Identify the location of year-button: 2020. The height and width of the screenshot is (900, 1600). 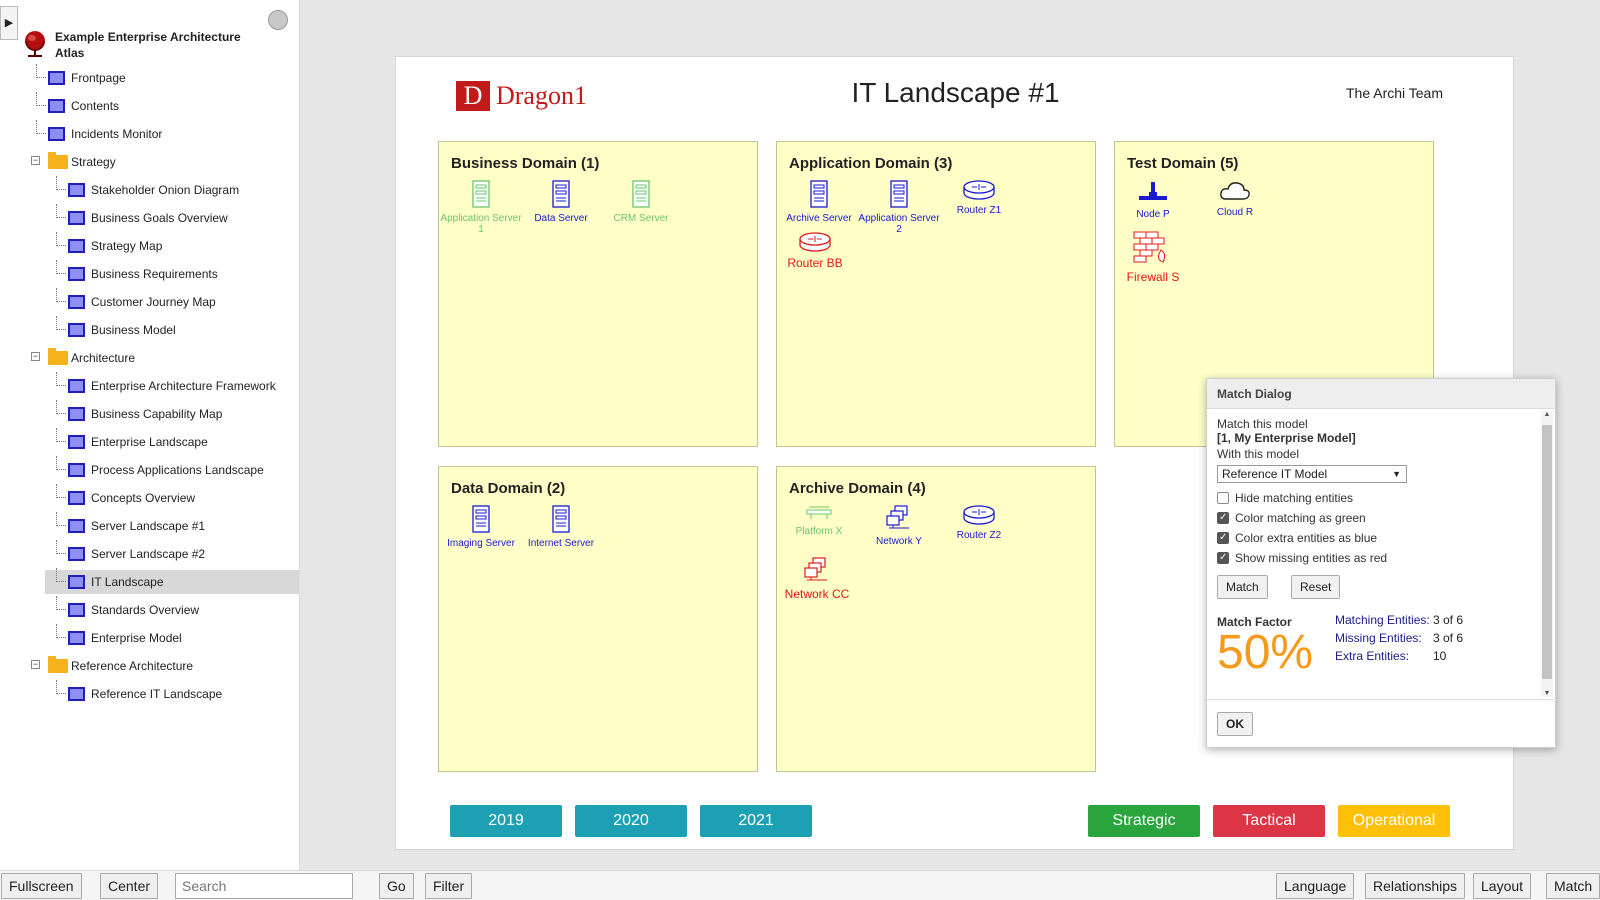
(631, 821).